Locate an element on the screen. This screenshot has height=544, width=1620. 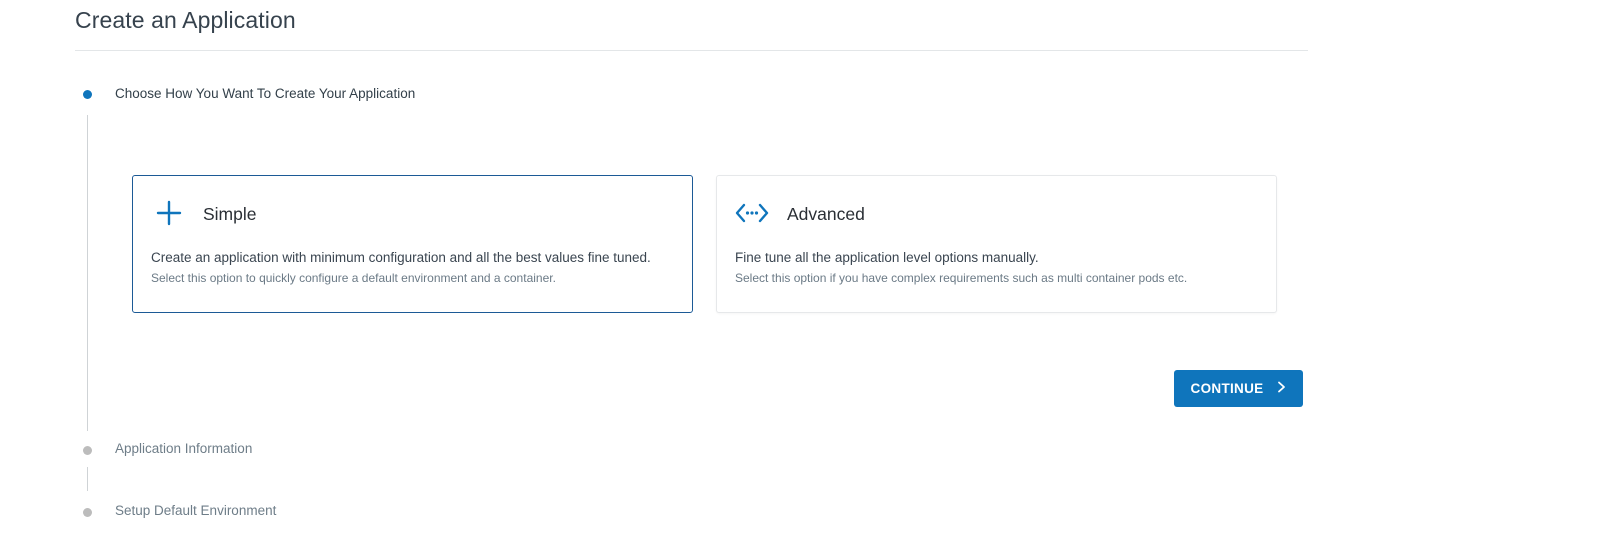
chevron-right-icon is located at coordinates (1281, 388).